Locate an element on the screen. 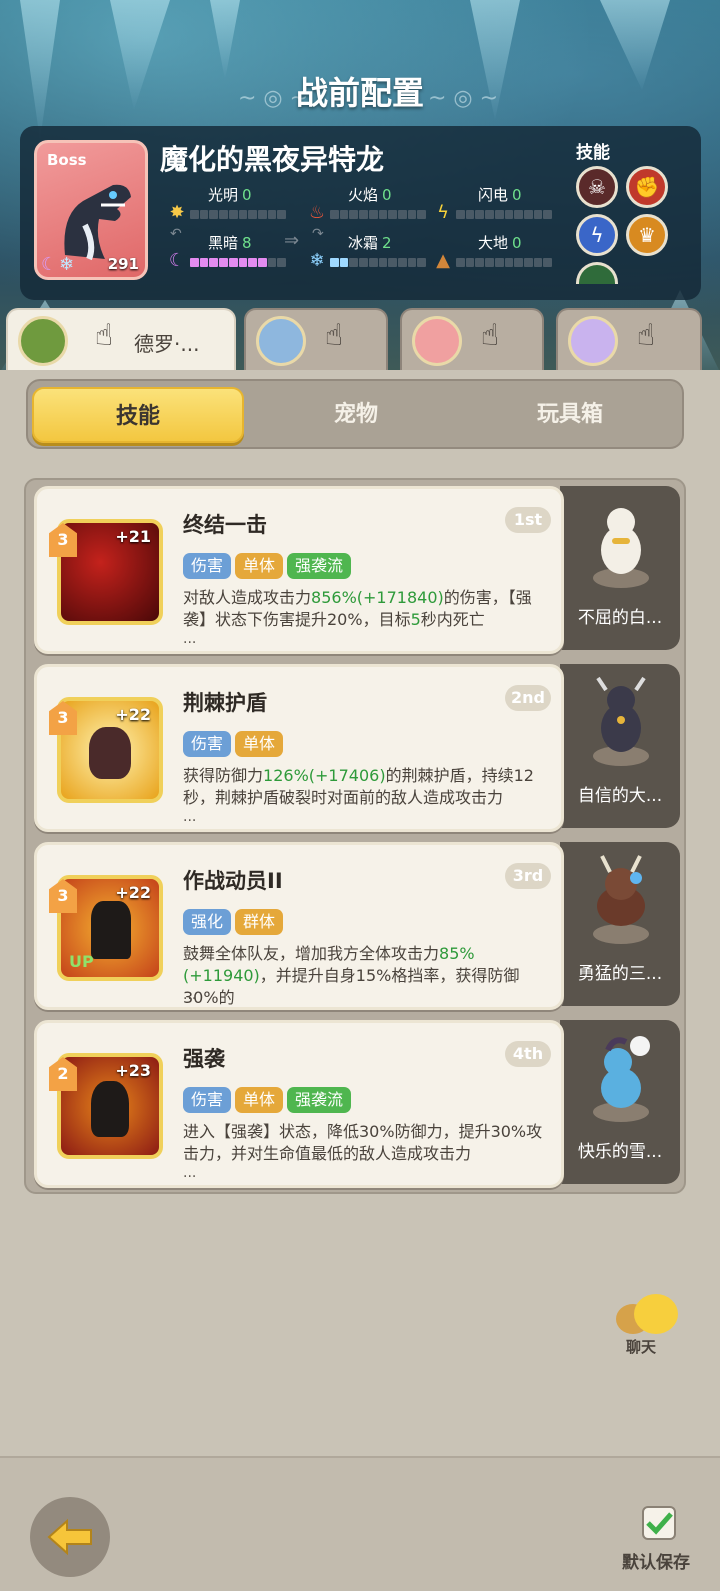 This screenshot has width=720, height=1591. sun-icon: ✸ is located at coordinates (177, 212).